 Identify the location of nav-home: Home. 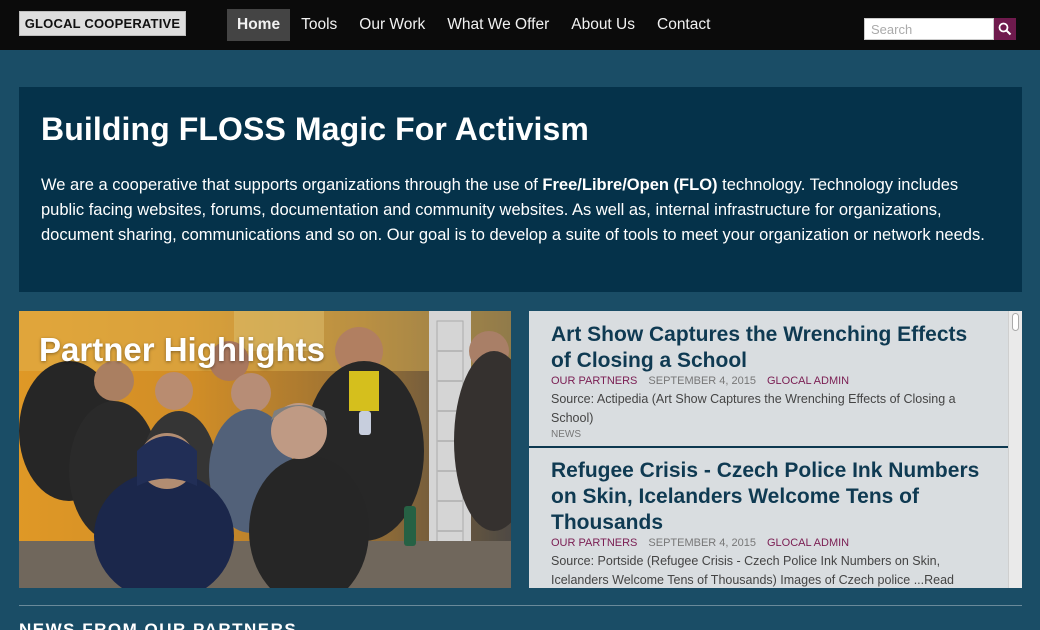
(259, 25).